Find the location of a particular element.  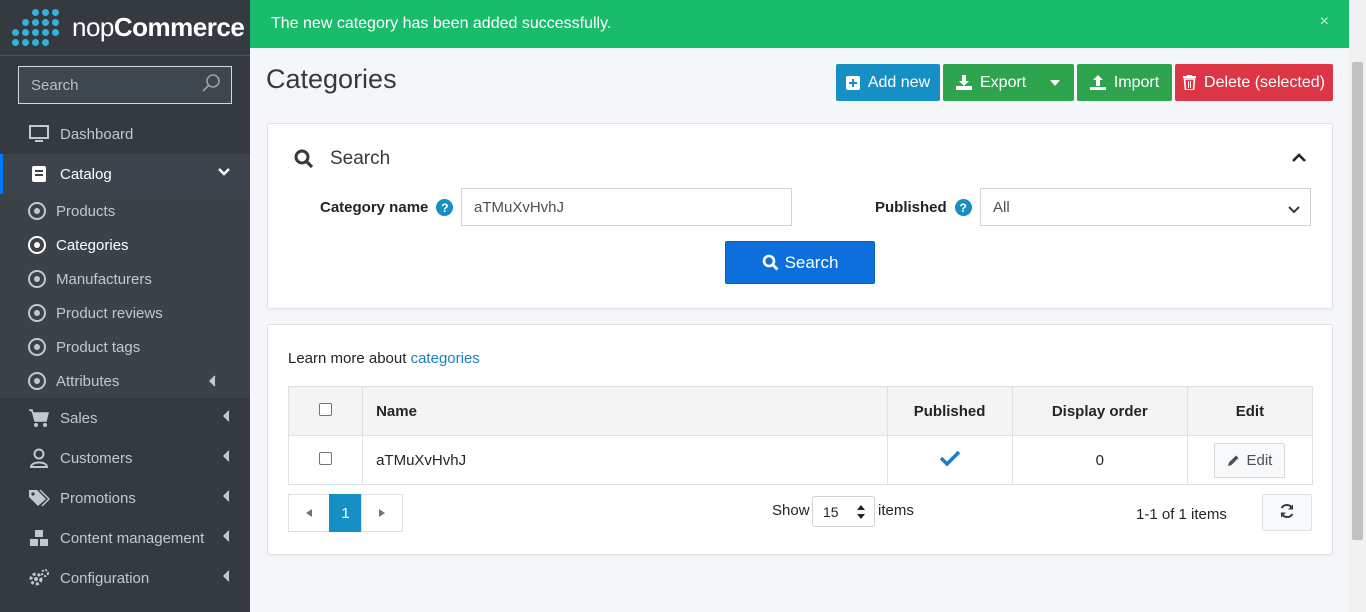

sort-arrows-icon is located at coordinates (861, 513).